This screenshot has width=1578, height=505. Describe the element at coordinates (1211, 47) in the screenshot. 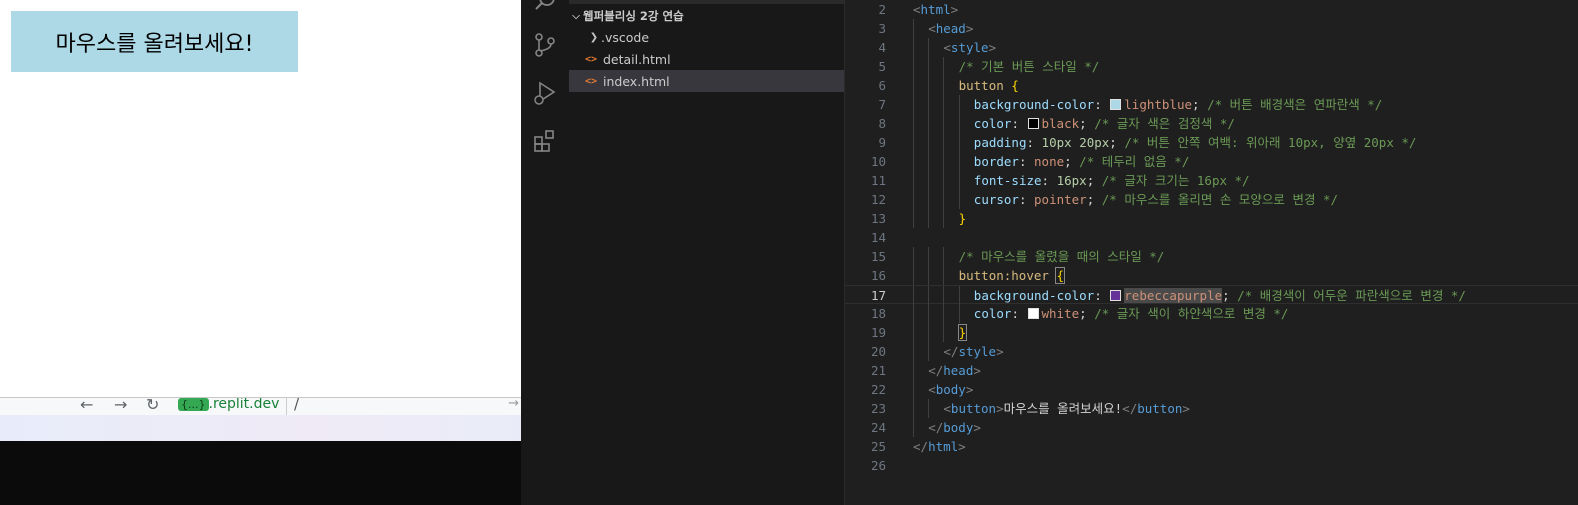

I see `code-line: 4 <style>` at that location.